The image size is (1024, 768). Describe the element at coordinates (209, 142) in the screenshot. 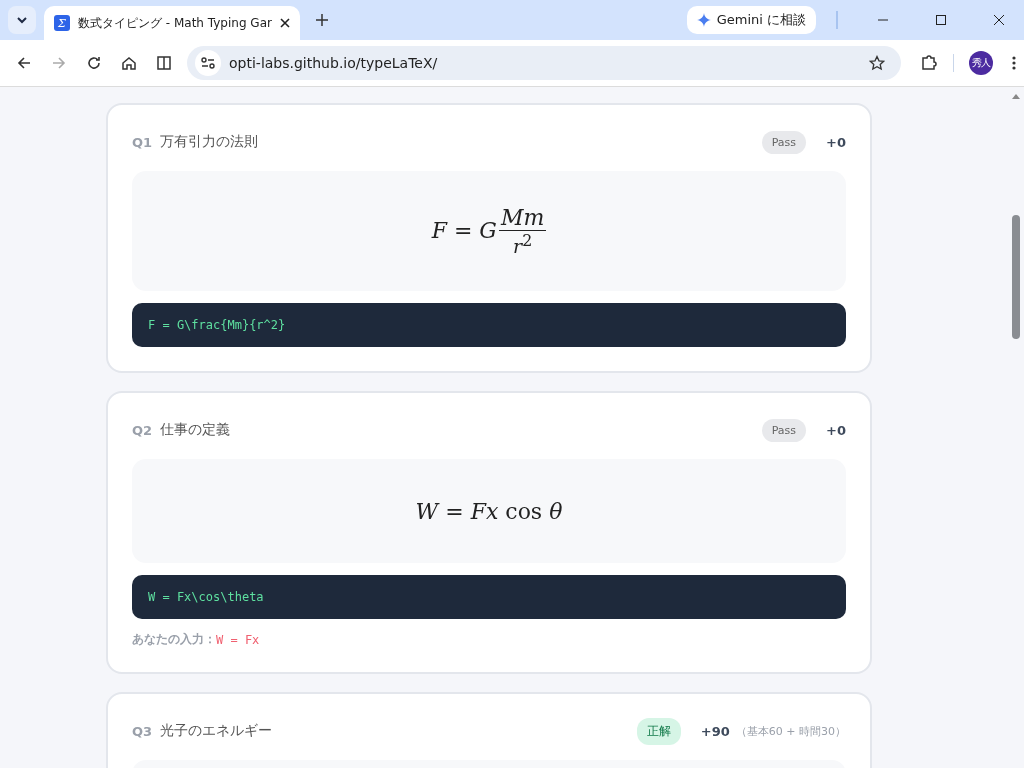

I see `question-title: 万有引力の法則` at that location.